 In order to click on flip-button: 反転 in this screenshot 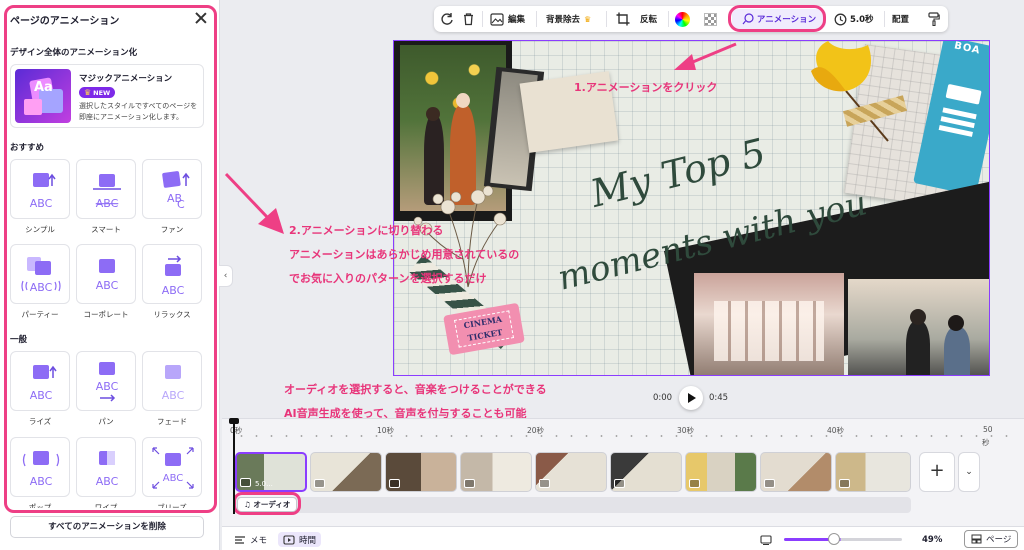, I will do `click(648, 19)`.